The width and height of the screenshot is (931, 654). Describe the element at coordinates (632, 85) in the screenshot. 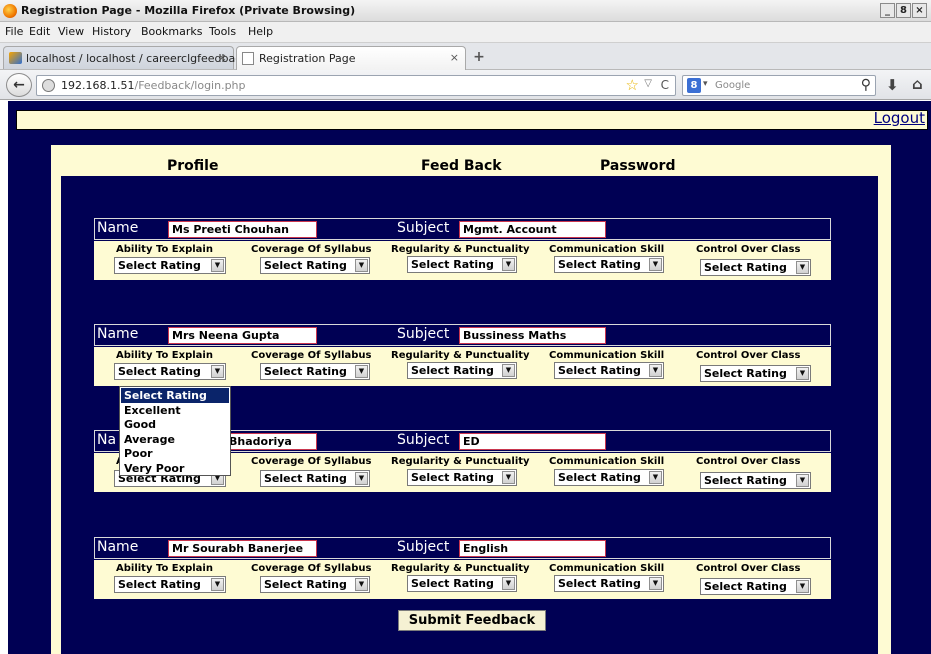

I see `bookmark-star-icon: ☆` at that location.